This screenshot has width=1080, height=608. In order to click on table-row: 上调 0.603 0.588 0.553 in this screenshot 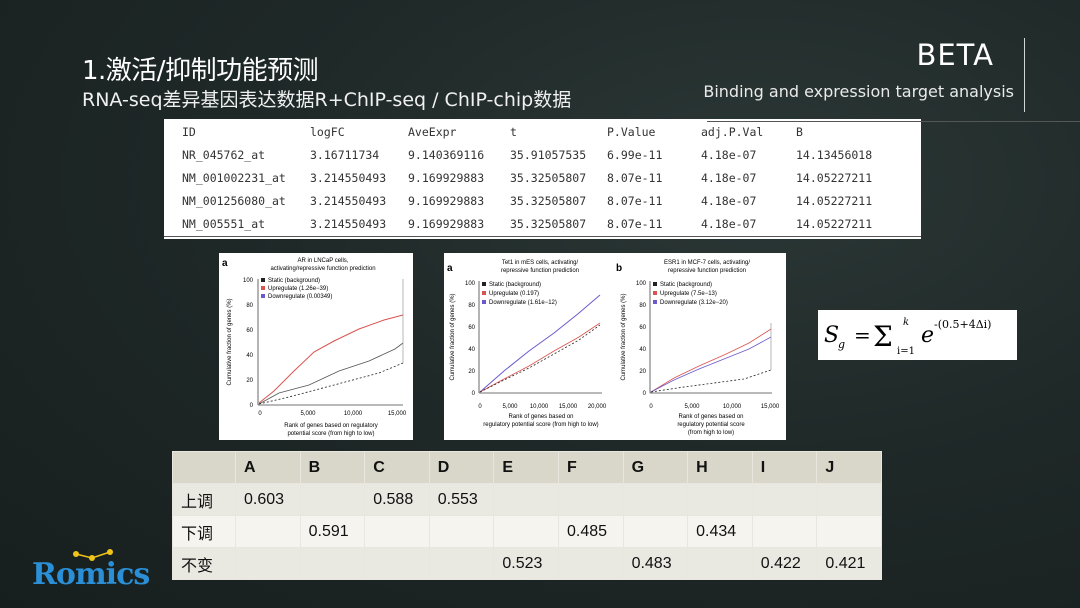, I will do `click(527, 499)`.